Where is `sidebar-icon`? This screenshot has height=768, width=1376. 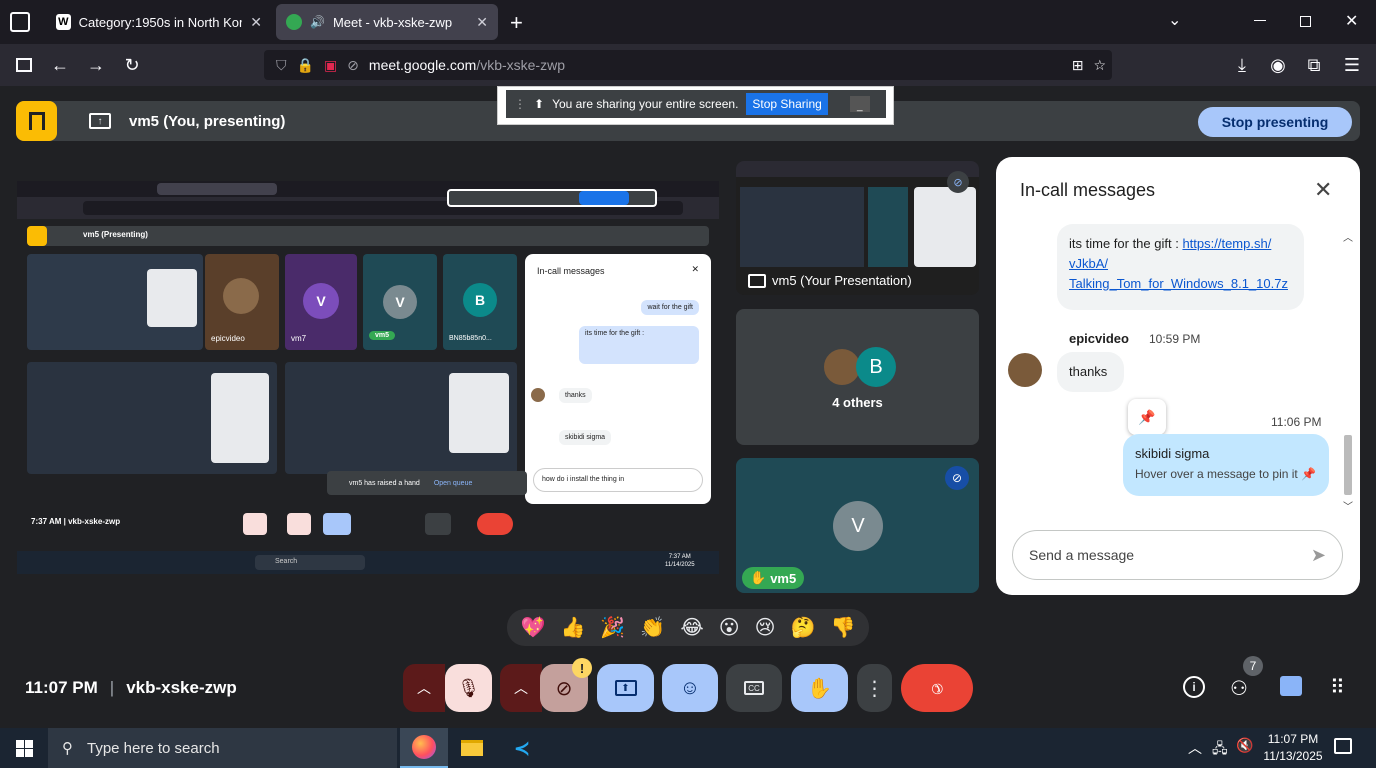 sidebar-icon is located at coordinates (24, 65).